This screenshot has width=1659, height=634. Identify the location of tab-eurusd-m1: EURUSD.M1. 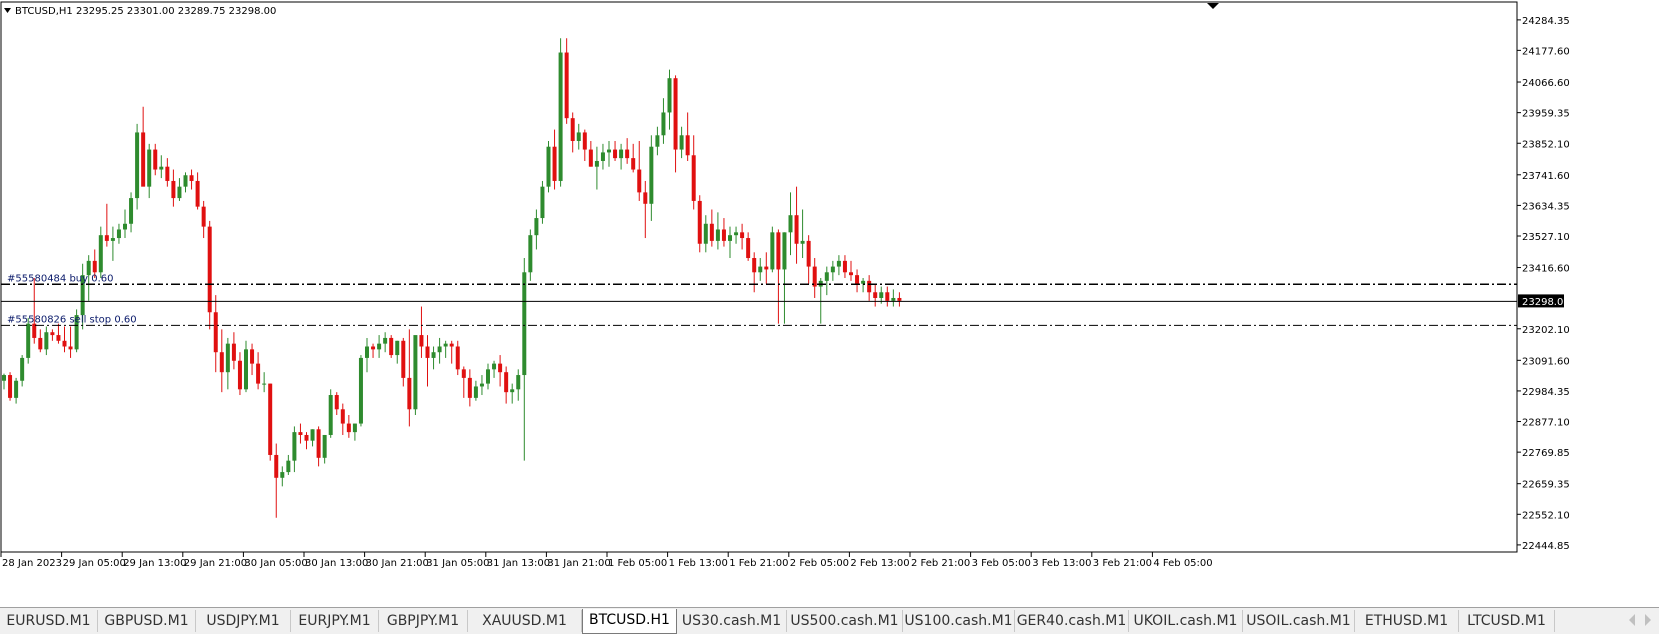
(49, 621).